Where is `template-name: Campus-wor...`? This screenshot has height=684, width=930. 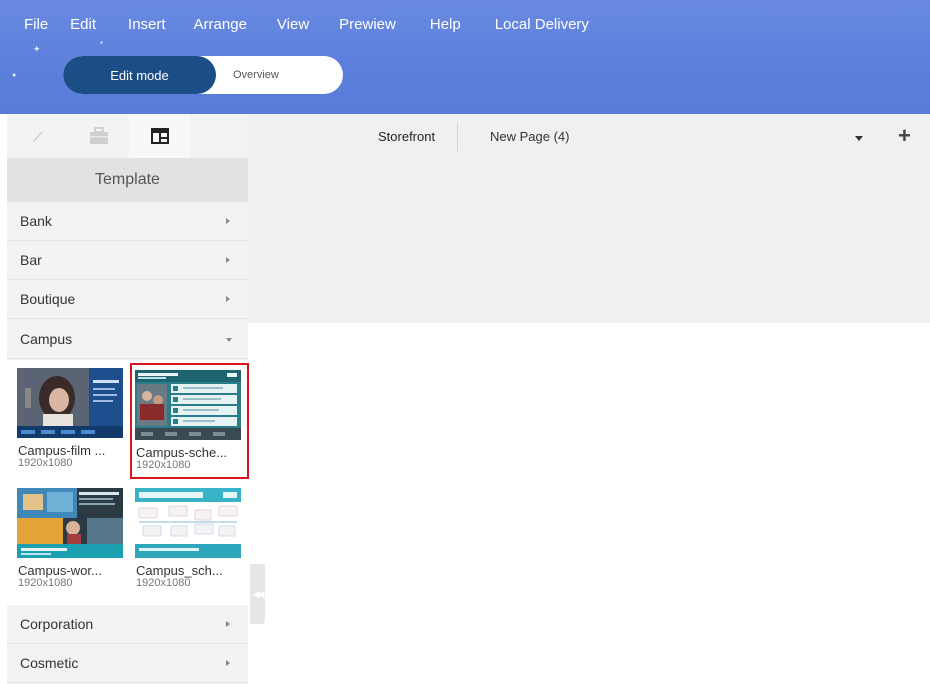
template-name: Campus-wor... is located at coordinates (60, 570).